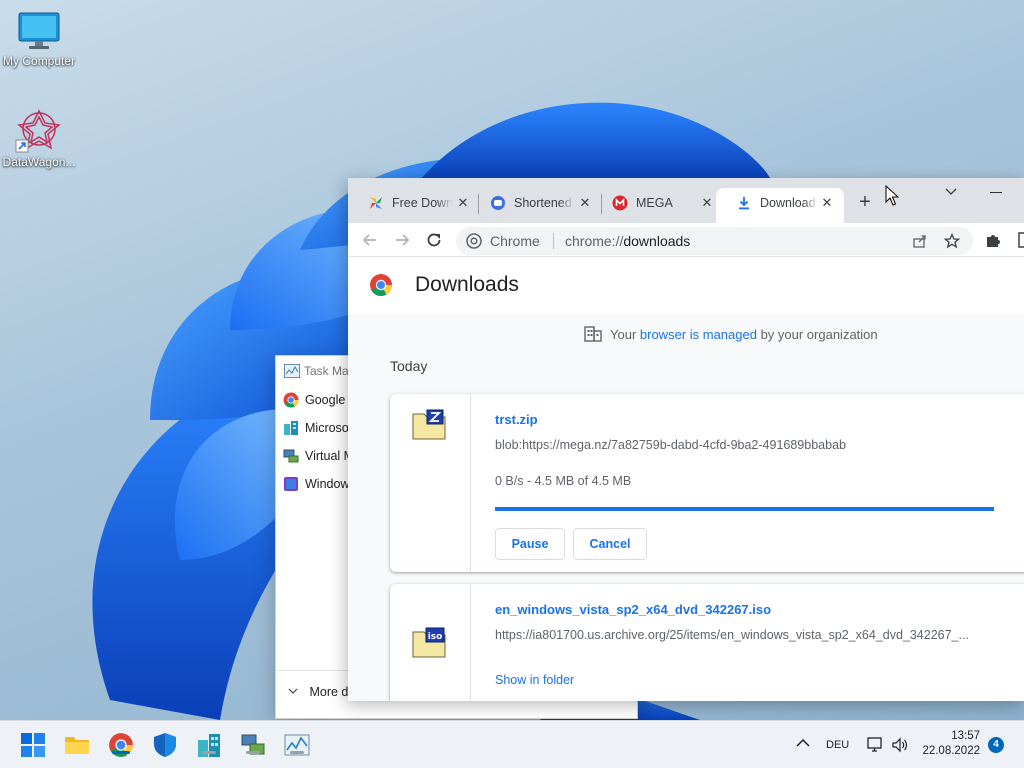 This screenshot has width=1024, height=768. What do you see at coordinates (657, 241) in the screenshot?
I see `url-host: downloads` at bounding box center [657, 241].